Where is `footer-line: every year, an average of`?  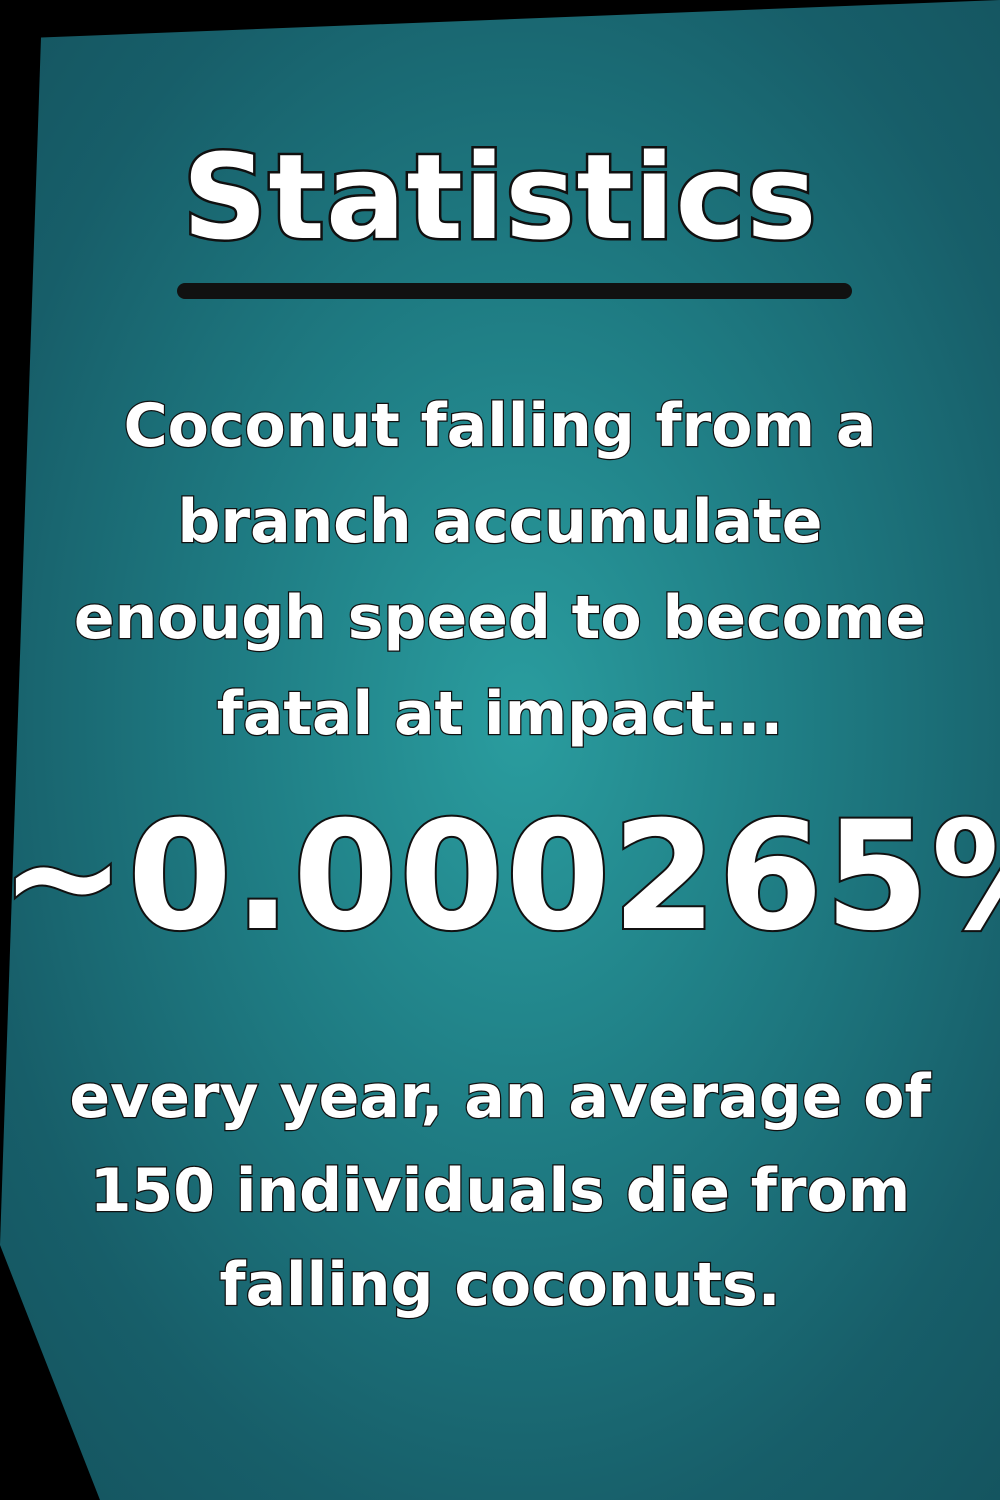
footer-line: every year, an average of is located at coordinates (500, 1097).